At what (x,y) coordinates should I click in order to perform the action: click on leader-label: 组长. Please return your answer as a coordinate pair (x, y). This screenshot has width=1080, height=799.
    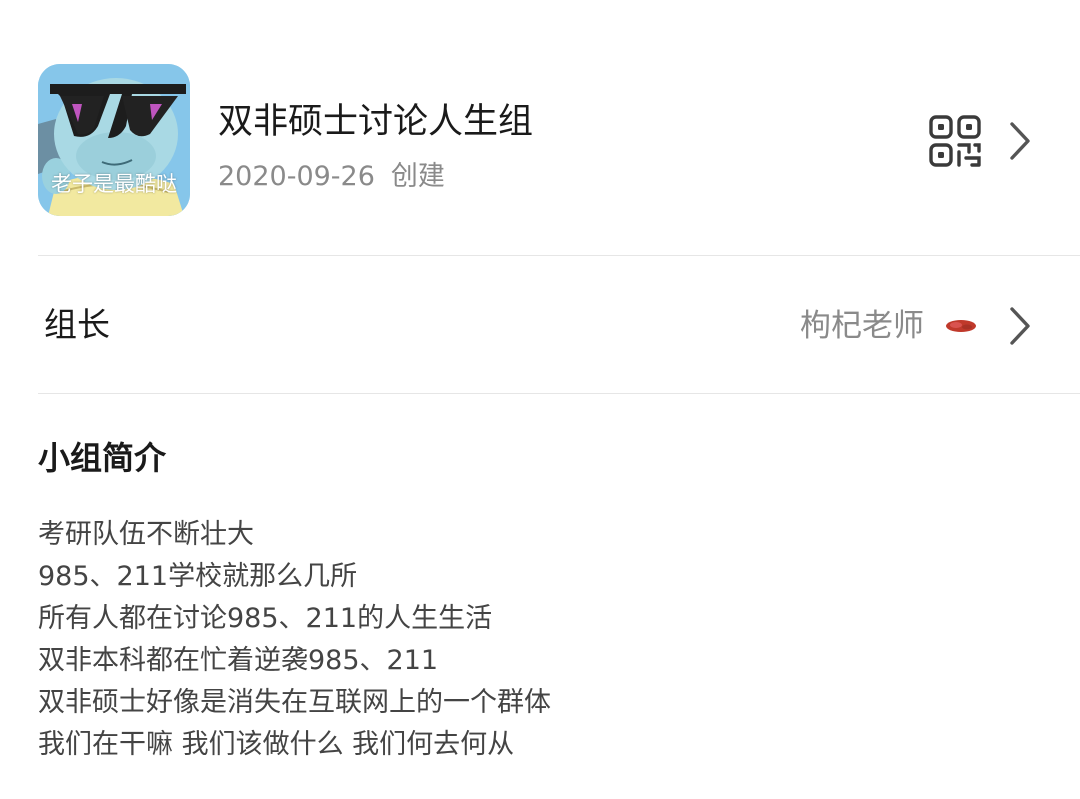
    Looking at the image, I should click on (77, 324).